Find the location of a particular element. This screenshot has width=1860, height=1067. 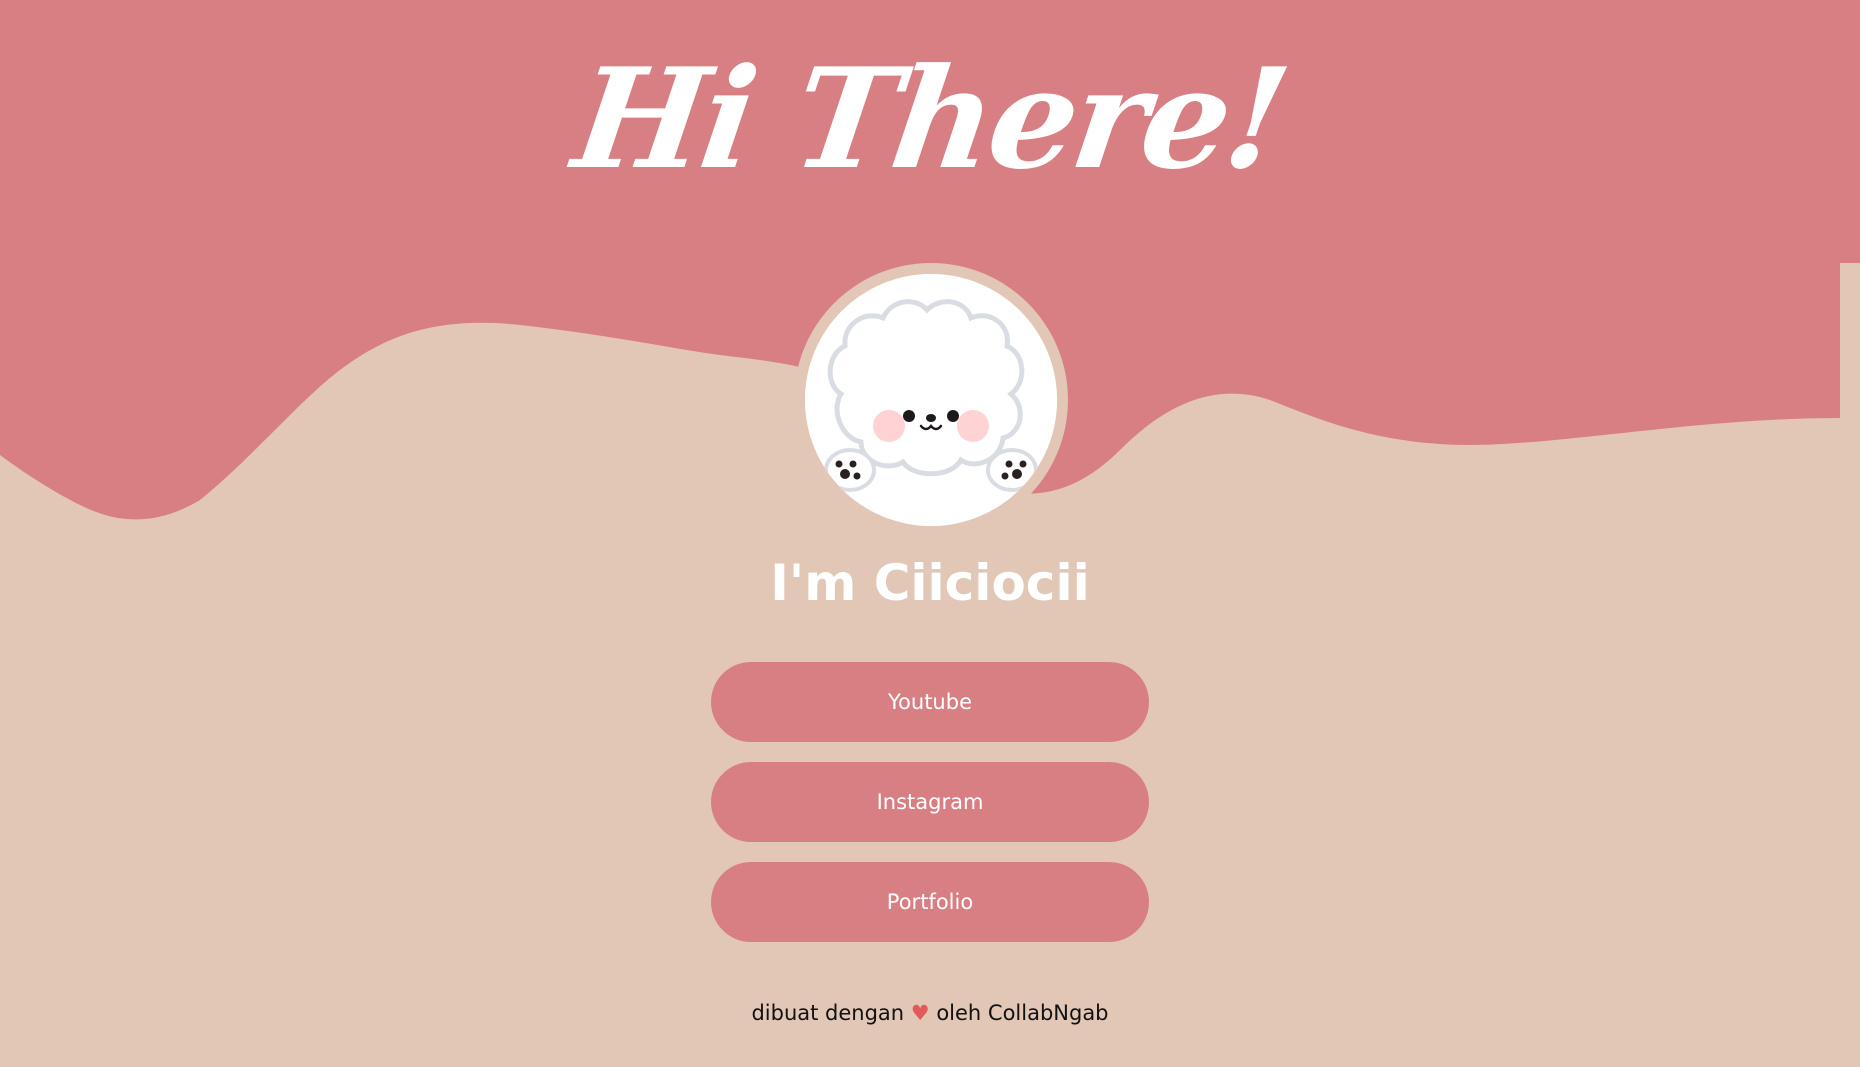

footer-prefix: dibuat dengan is located at coordinates (828, 1013).